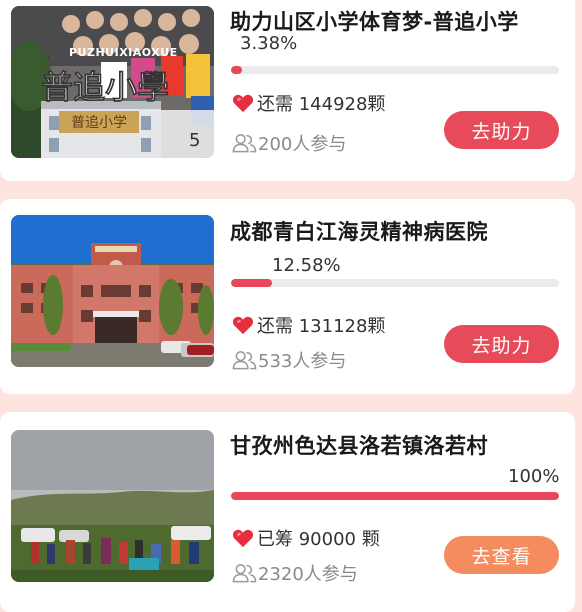 The image size is (582, 612). Describe the element at coordinates (105, 87) in the screenshot. I see `image-caption-cn: 普追小學` at that location.